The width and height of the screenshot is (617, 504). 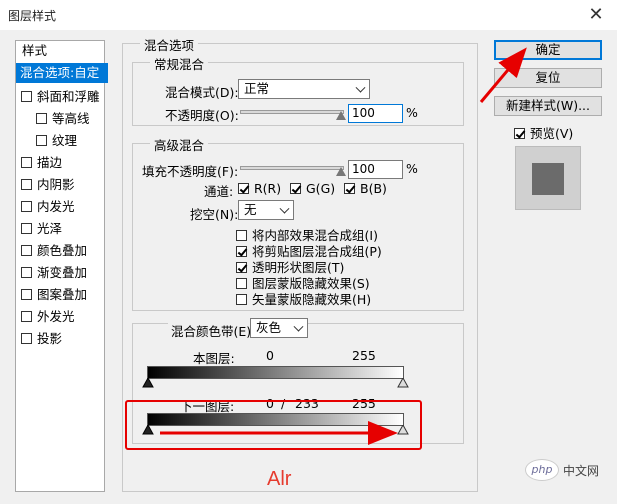 I want to click on arrow-to-ok-icon, so click(x=503, y=75).